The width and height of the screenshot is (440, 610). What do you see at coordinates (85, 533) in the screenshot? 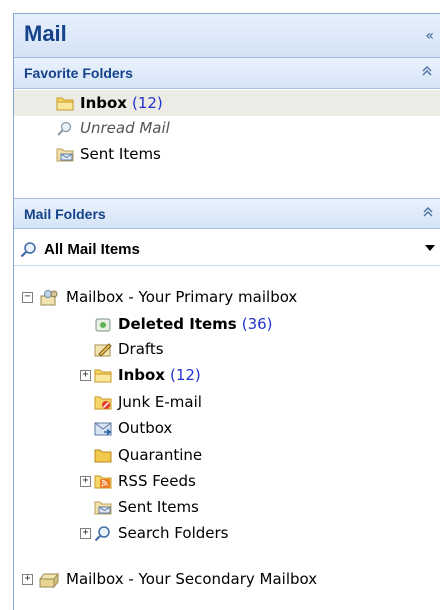
I see `expand-search-folders: +` at bounding box center [85, 533].